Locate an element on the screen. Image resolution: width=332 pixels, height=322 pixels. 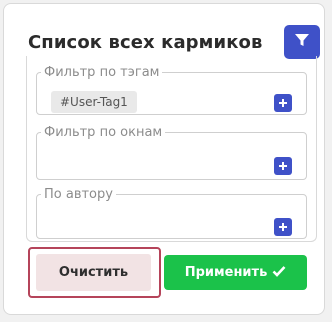
checkmark-icon is located at coordinates (279, 273).